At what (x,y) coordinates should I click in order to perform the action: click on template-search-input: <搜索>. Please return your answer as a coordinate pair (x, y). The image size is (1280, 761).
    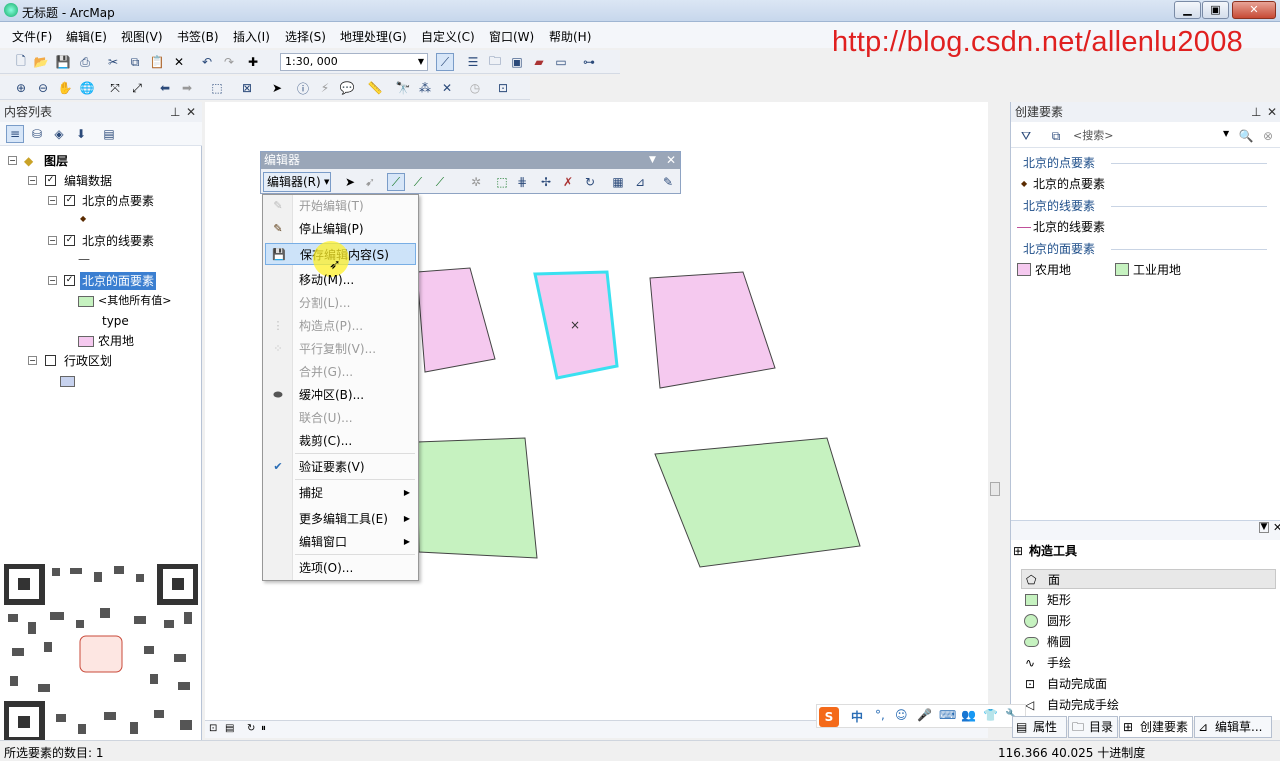
    Looking at the image, I should click on (1151, 136).